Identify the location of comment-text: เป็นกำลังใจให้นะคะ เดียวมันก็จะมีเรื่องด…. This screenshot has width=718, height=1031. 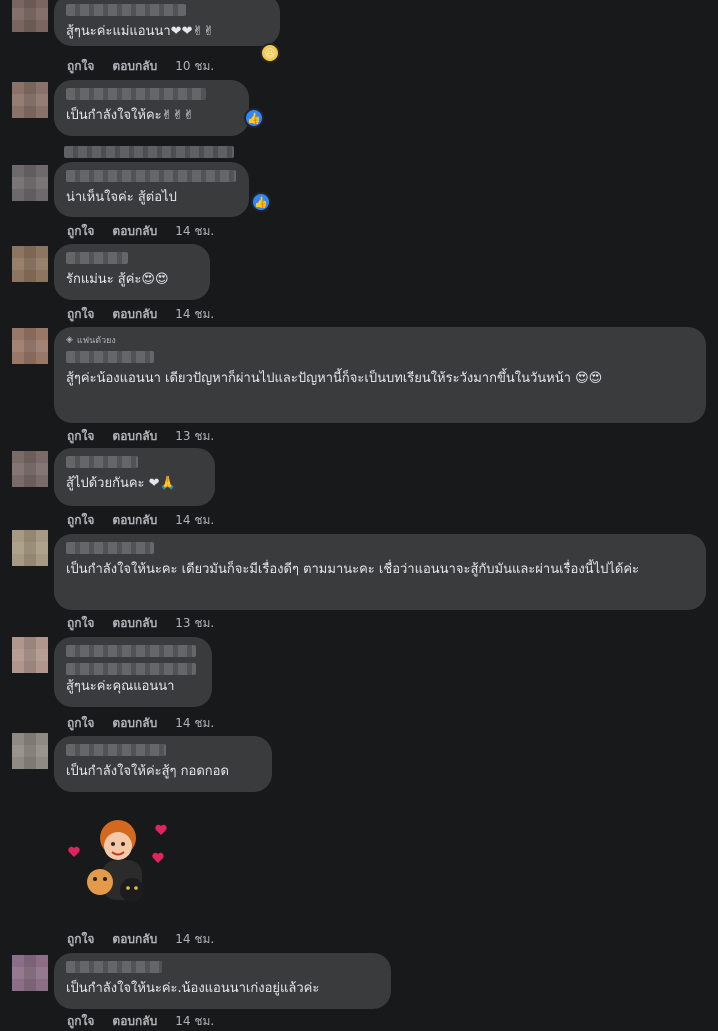
(353, 569).